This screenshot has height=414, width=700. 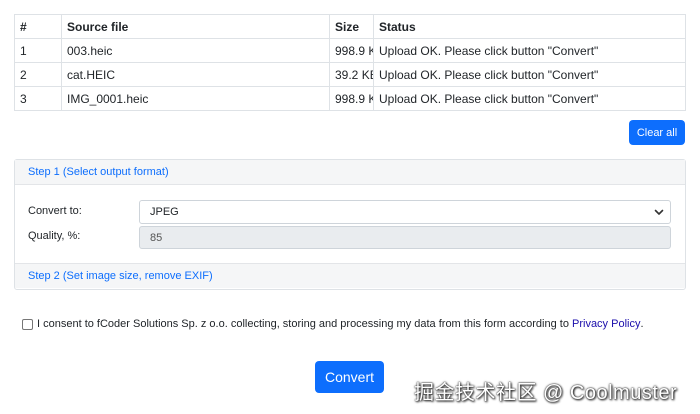 I want to click on consent-checkbox, so click(x=27, y=324).